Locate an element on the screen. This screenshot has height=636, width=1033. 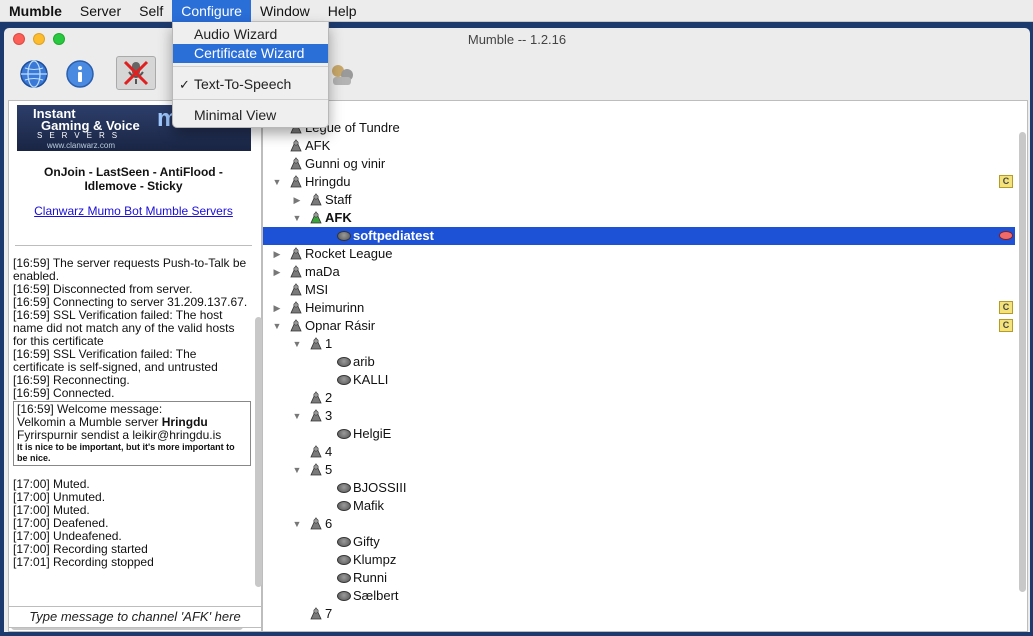
channel-row: Gunni og vinir is located at coordinates (639, 164).